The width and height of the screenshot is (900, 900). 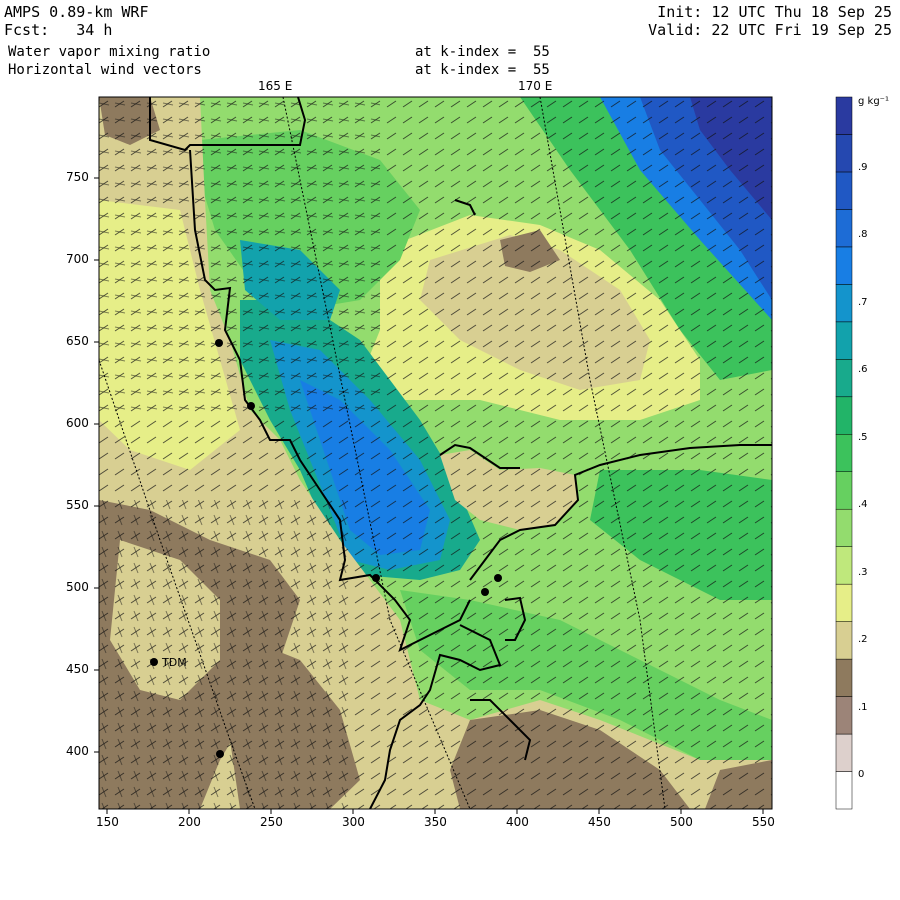 What do you see at coordinates (353, 822) in the screenshot?
I see `x-tick-label: 300` at bounding box center [353, 822].